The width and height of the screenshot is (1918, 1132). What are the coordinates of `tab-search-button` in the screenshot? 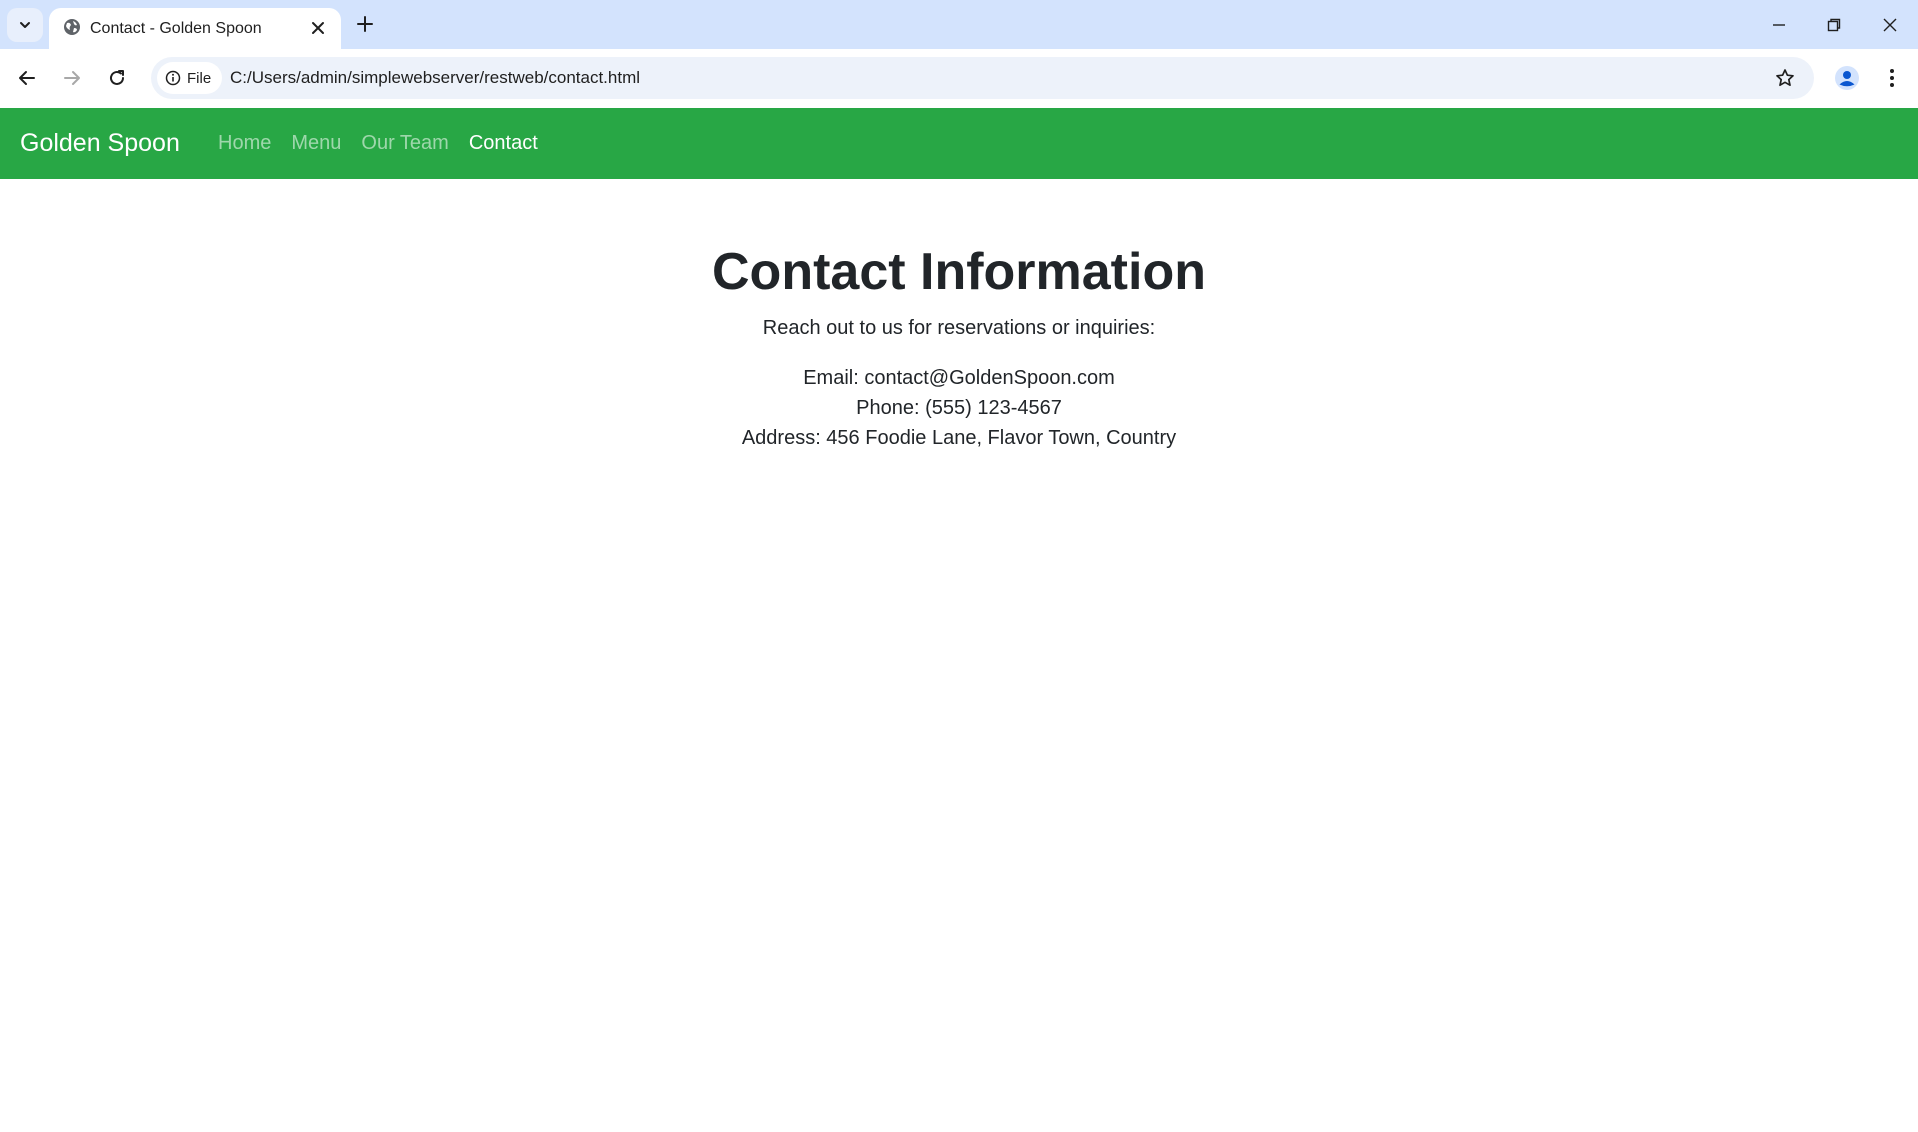 It's located at (25, 25).